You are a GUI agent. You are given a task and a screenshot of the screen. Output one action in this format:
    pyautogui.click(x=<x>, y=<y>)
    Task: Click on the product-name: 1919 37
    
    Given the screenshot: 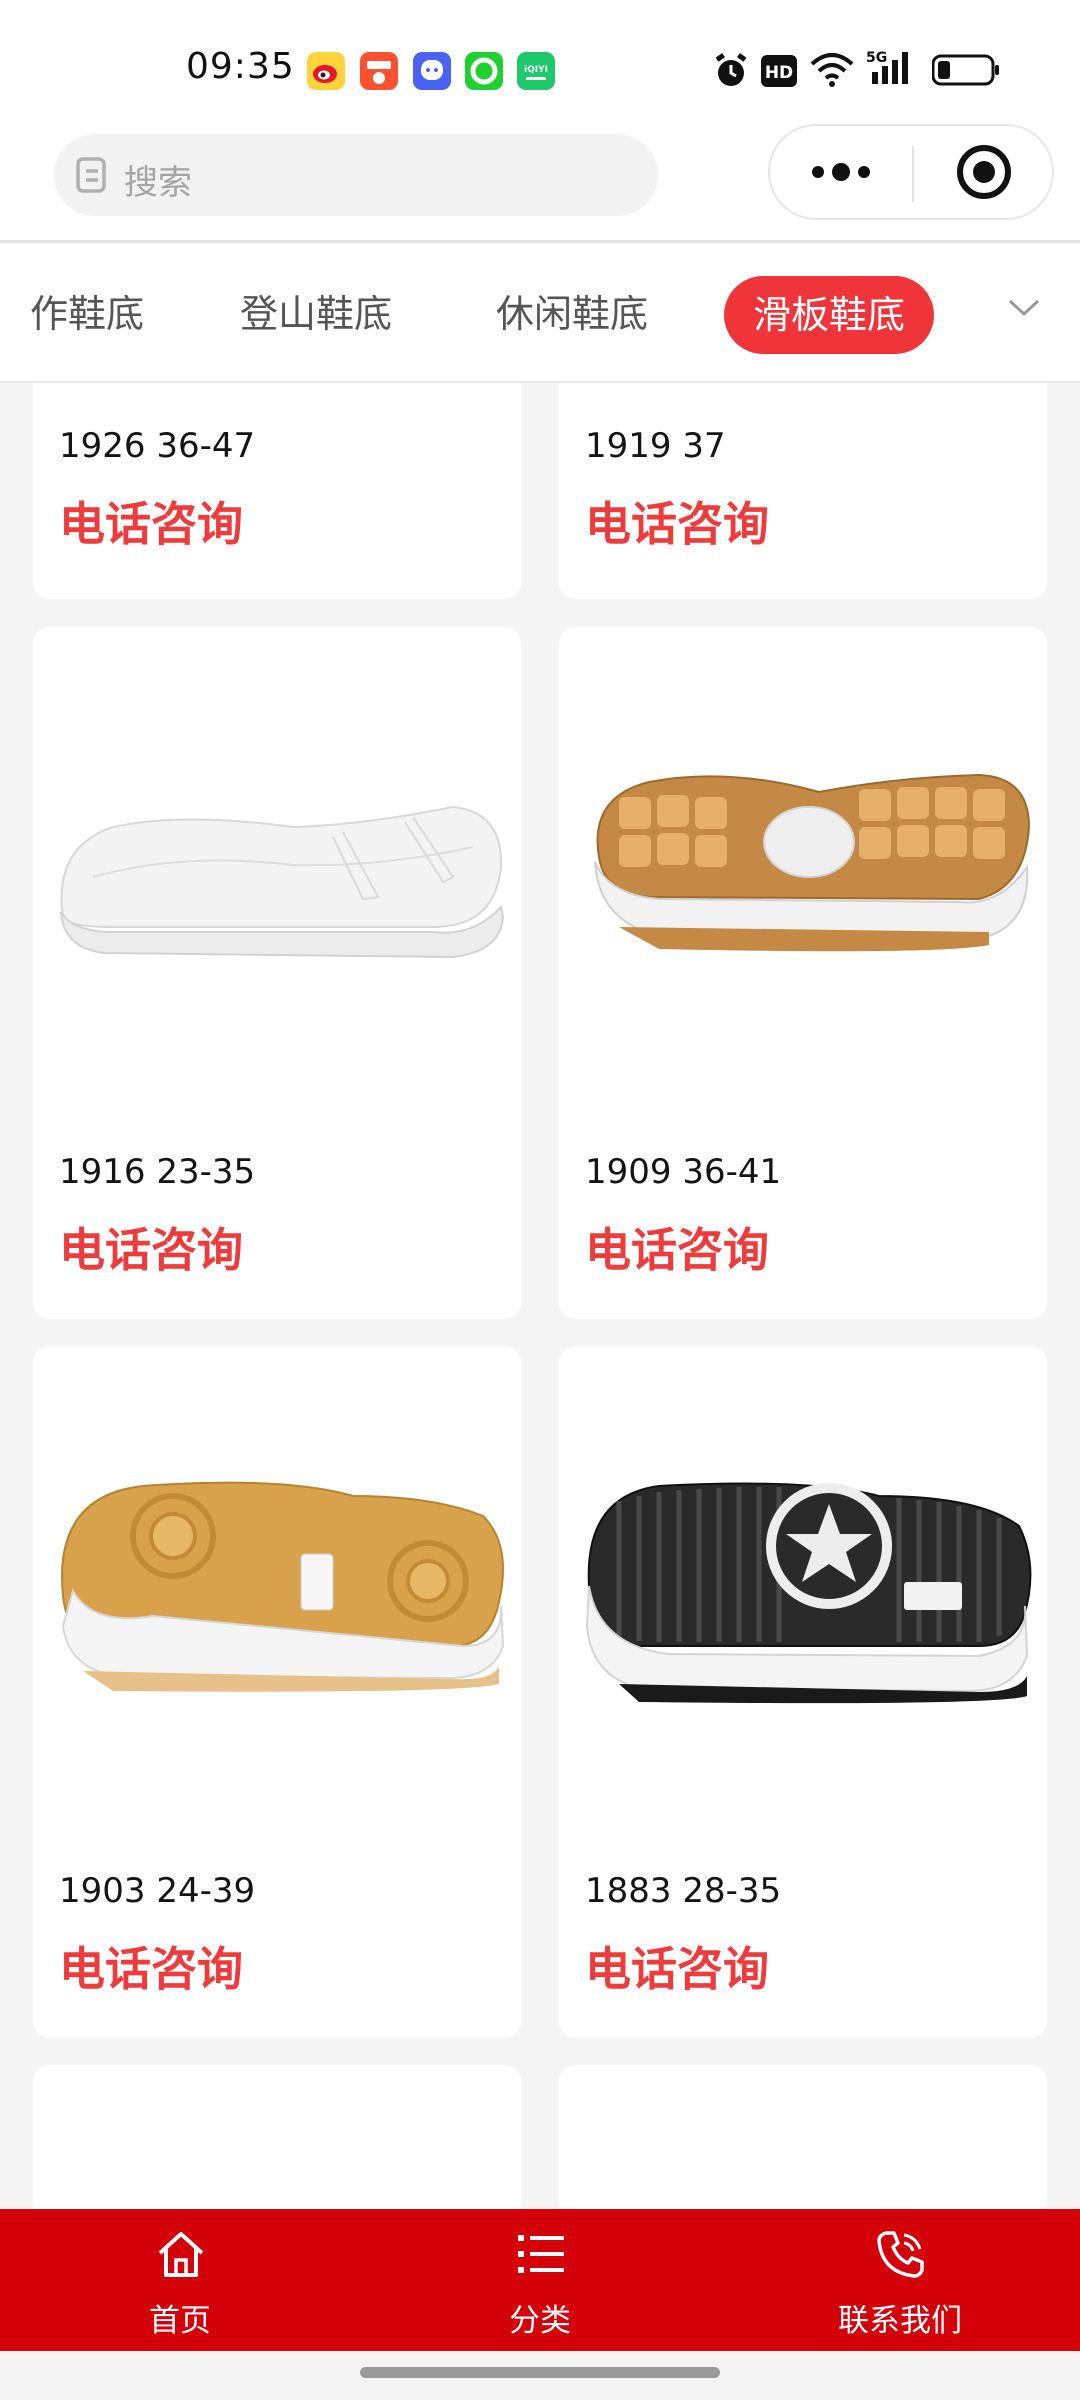 What is the action you would take?
    pyautogui.click(x=655, y=446)
    